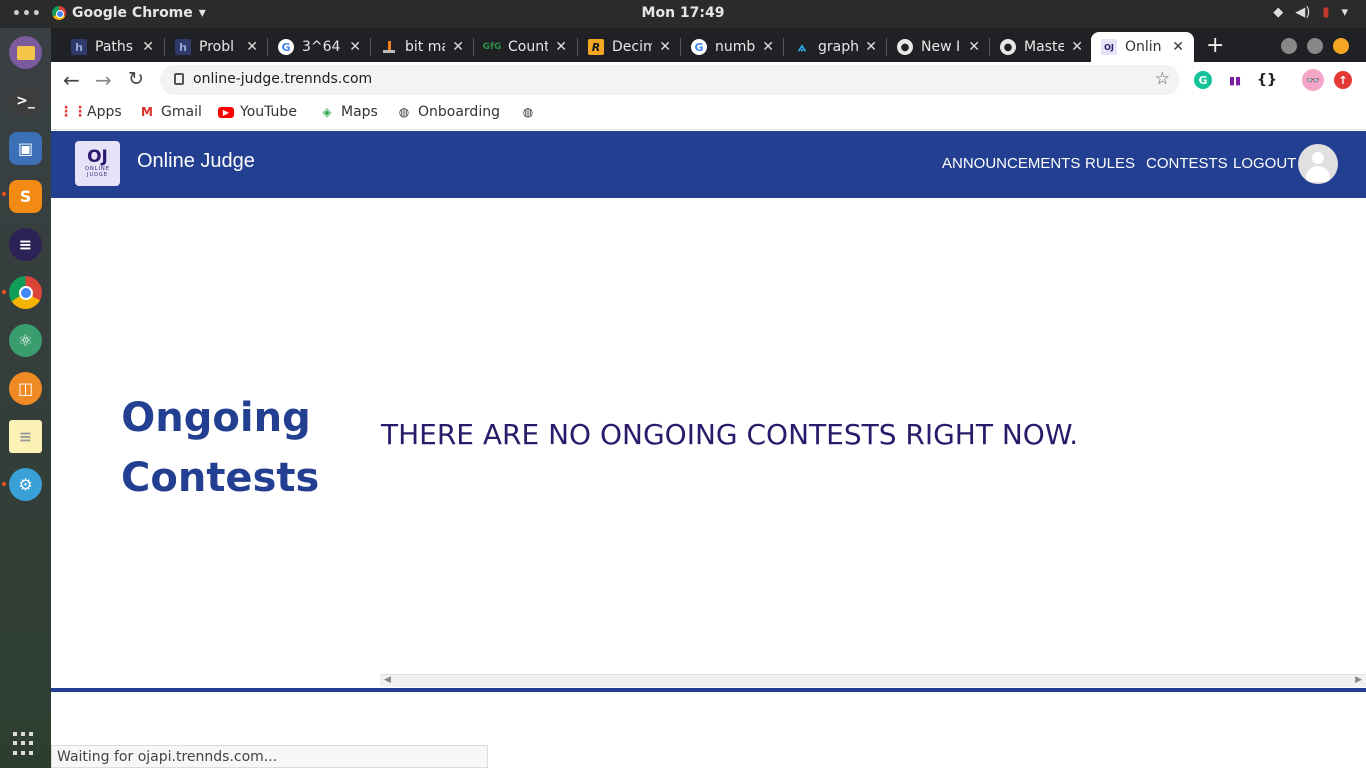  Describe the element at coordinates (1343, 80) in the screenshot. I see `update-icon: ↑` at that location.